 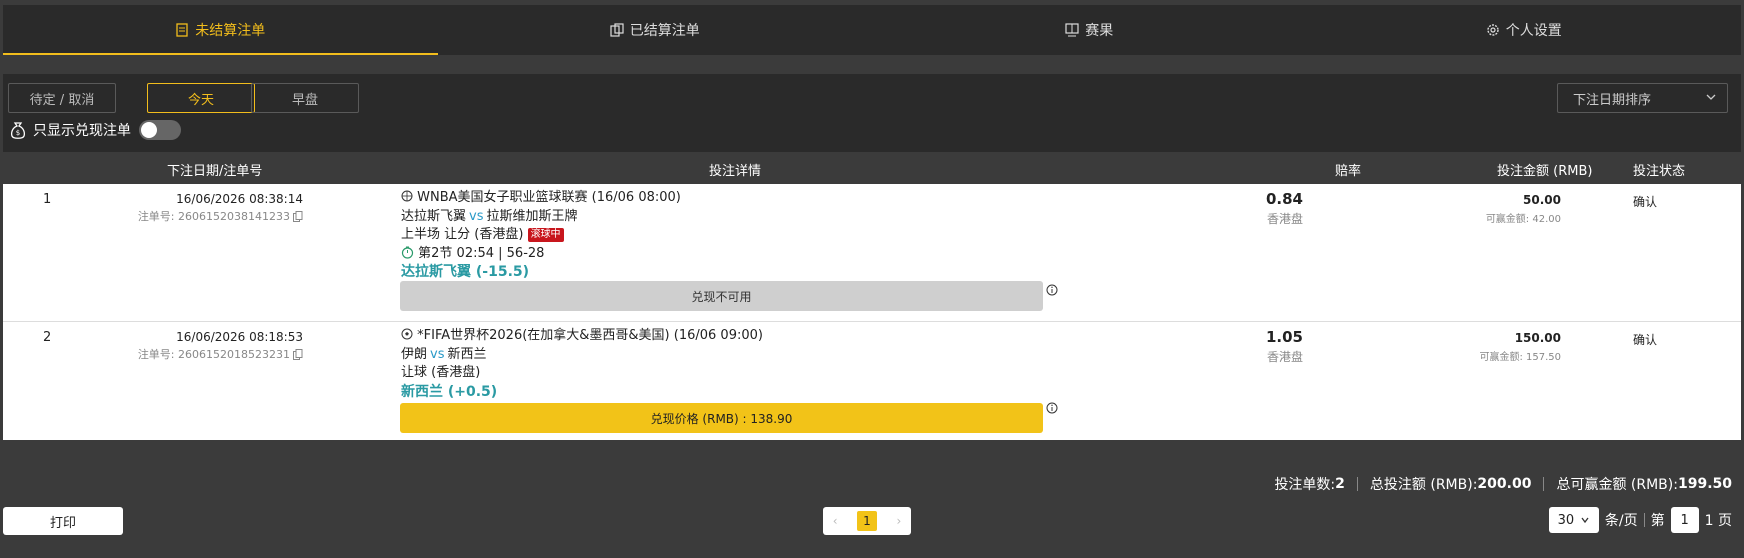 What do you see at coordinates (239, 337) in the screenshot?
I see `bet-date: 16/06/2026 08:18:53` at bounding box center [239, 337].